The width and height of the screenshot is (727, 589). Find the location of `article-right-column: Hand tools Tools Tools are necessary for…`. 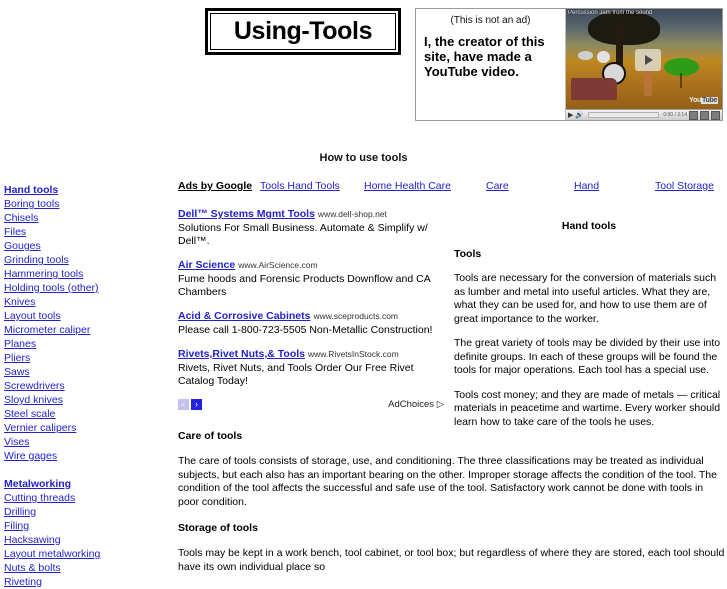

article-right-column: Hand tools Tools Tools are necessary for… is located at coordinates (589, 330).